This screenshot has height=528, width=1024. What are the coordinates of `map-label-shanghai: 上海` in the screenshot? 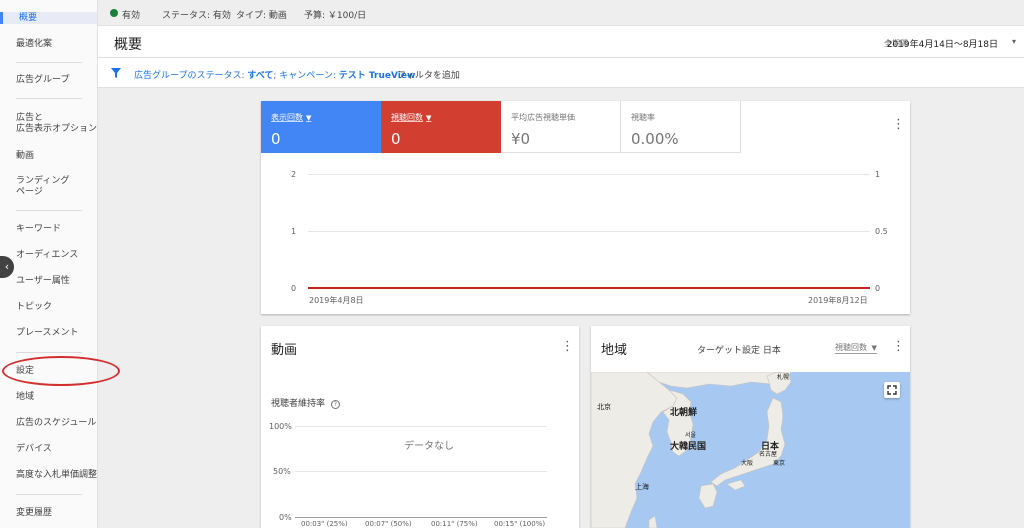 It's located at (642, 487).